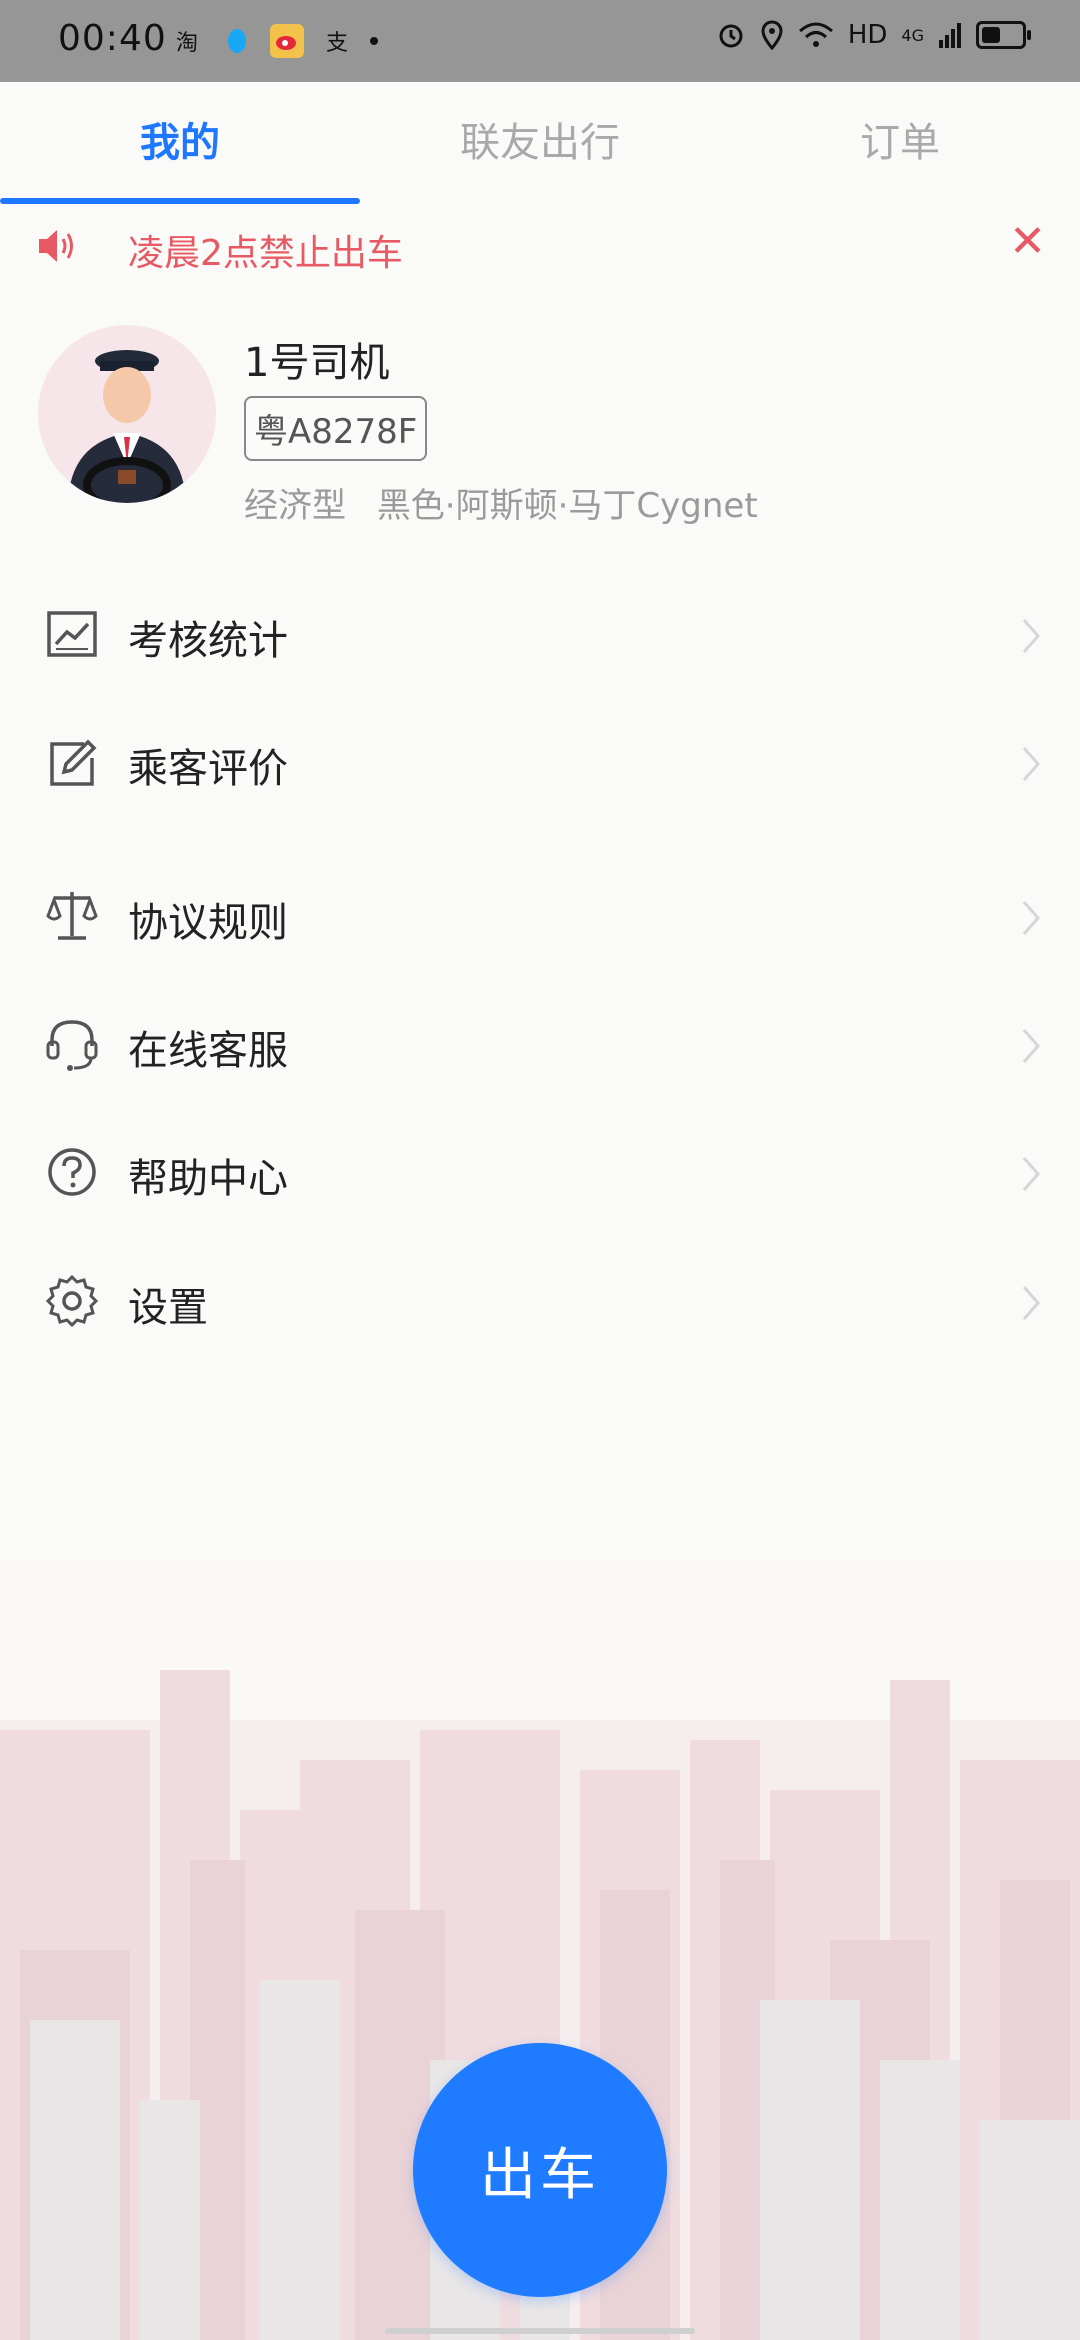 This screenshot has width=1080, height=2340. What do you see at coordinates (540, 2170) in the screenshot?
I see `start-driving-button: 出车` at bounding box center [540, 2170].